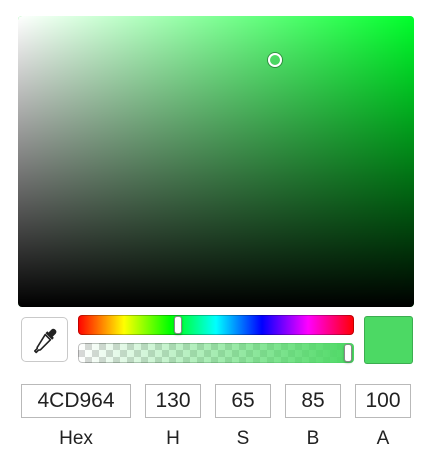  I want to click on hex-label: Hex, so click(76, 438).